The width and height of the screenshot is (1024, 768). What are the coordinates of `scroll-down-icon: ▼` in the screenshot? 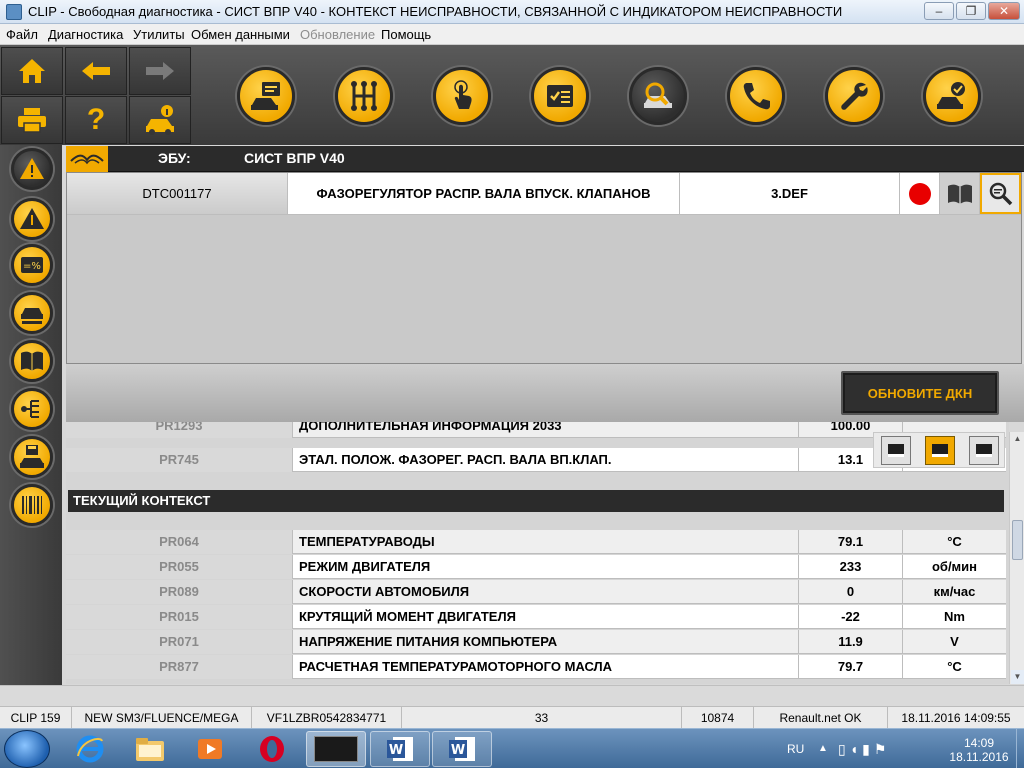 It's located at (1017, 677).